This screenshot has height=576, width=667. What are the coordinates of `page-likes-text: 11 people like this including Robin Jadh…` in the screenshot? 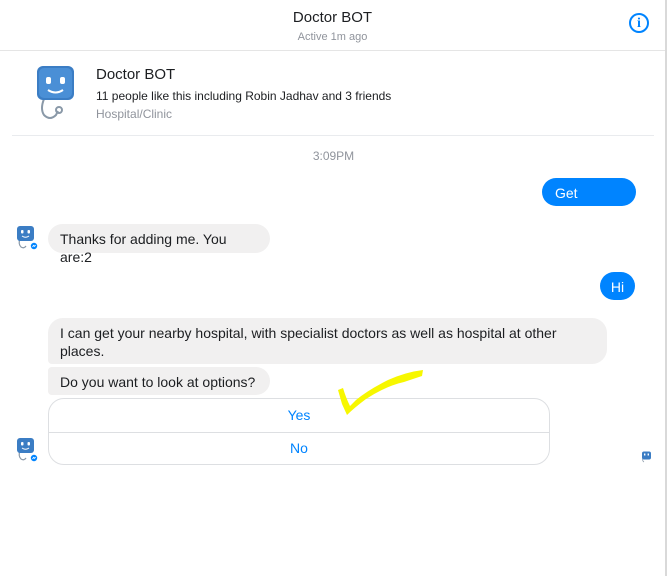 It's located at (244, 96).